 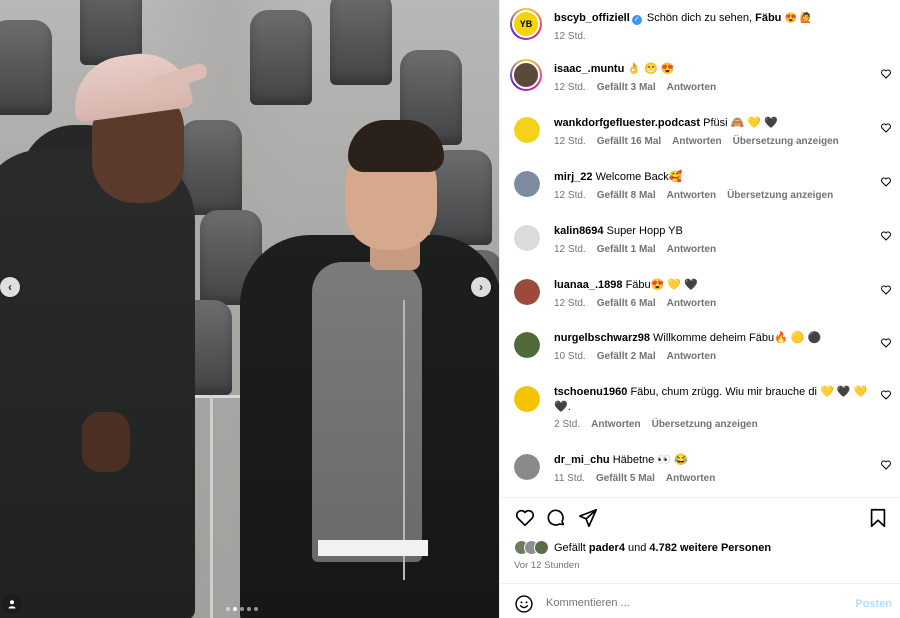 I want to click on comment-time: 2 Std., so click(x=567, y=424).